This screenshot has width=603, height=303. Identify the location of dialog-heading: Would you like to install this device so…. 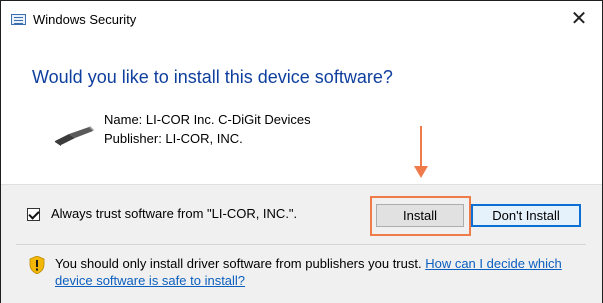
(212, 77).